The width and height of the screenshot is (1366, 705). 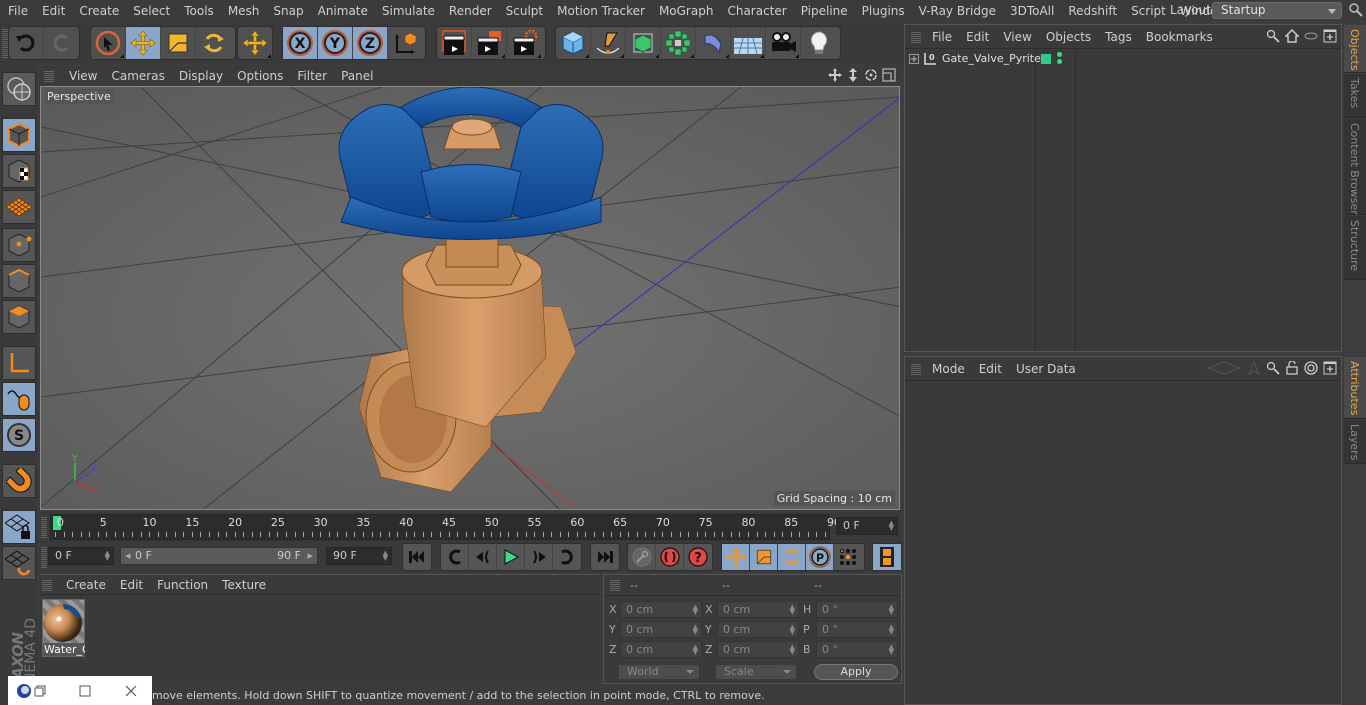 I want to click on viewport-menu-display: Display, so click(x=201, y=76).